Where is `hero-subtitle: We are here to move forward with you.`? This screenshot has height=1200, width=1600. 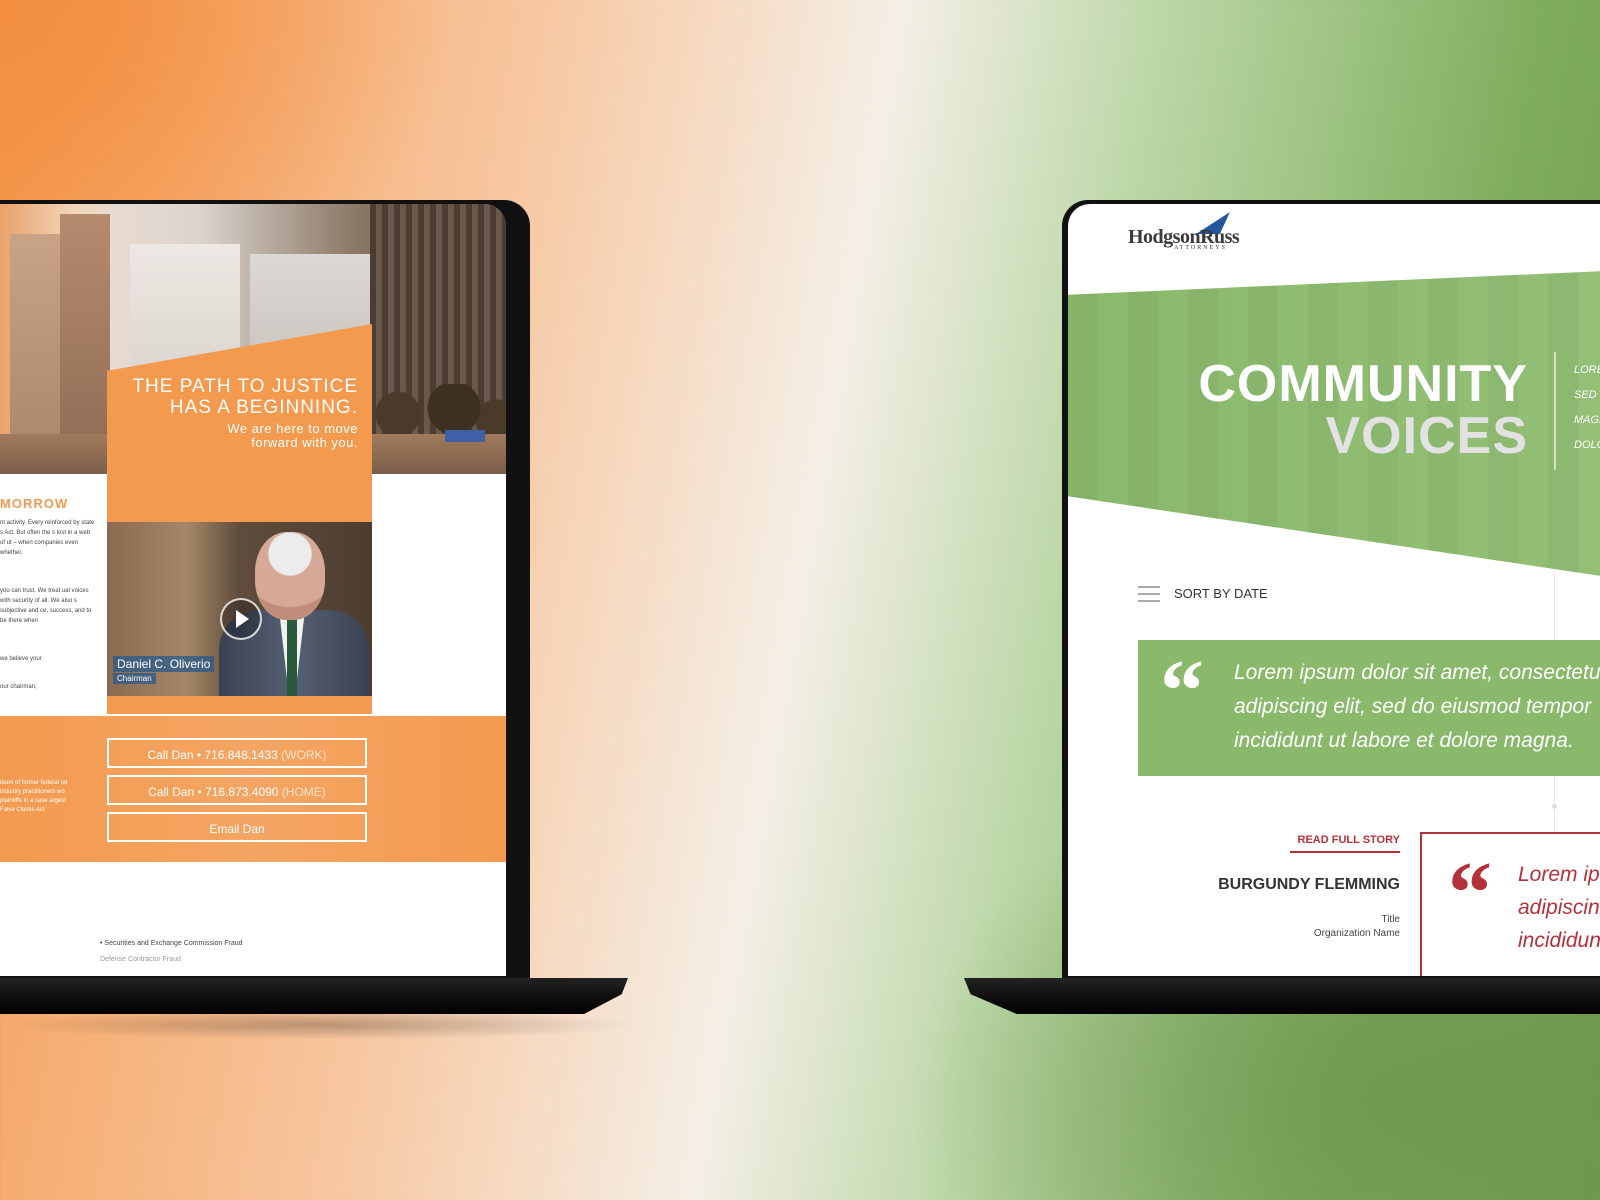
hero-subtitle: We are here to move forward with you. is located at coordinates (234, 436).